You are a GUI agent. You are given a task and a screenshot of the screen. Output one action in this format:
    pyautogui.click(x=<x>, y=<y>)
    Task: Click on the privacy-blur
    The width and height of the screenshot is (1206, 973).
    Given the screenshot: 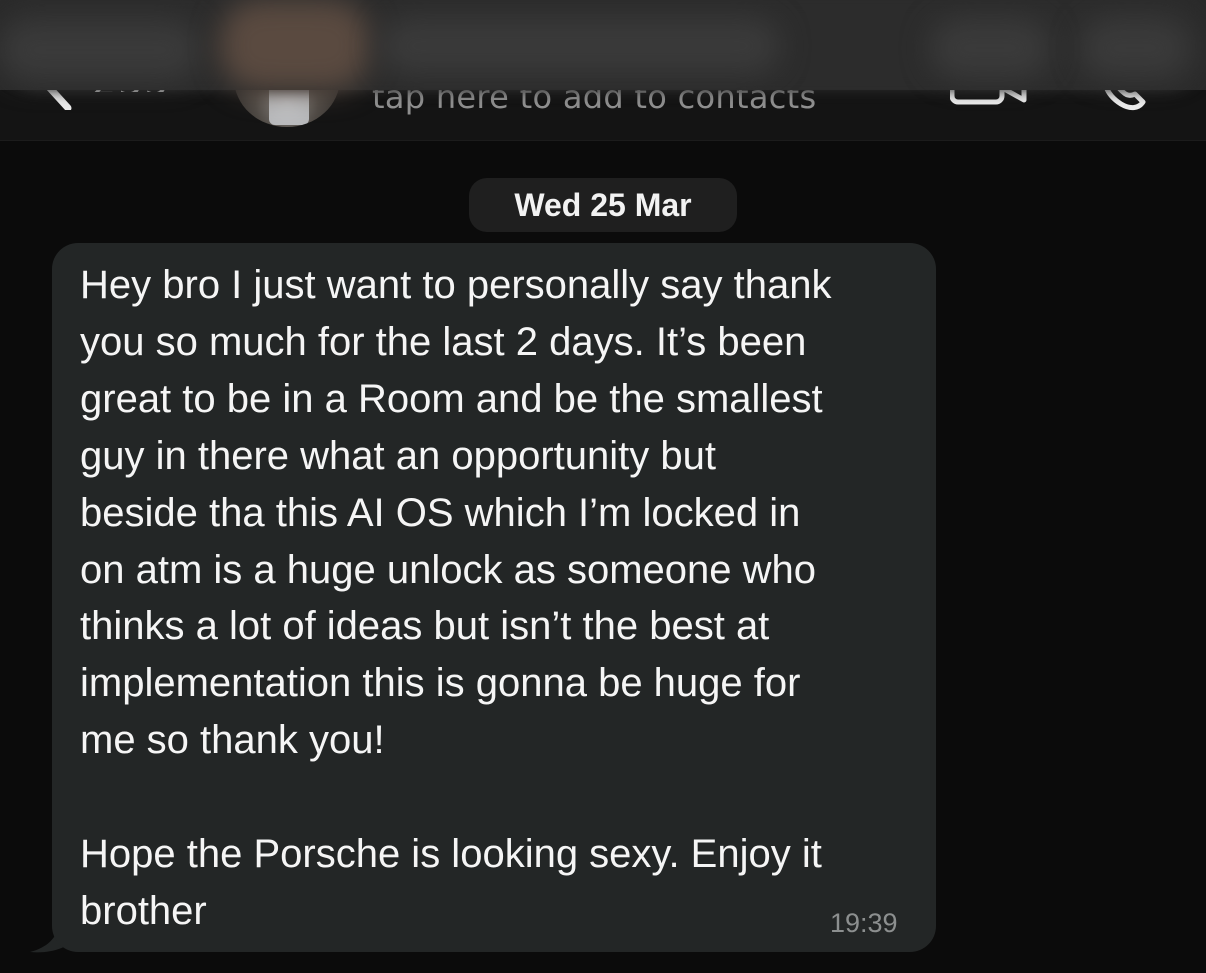 What is the action you would take?
    pyautogui.click(x=603, y=45)
    